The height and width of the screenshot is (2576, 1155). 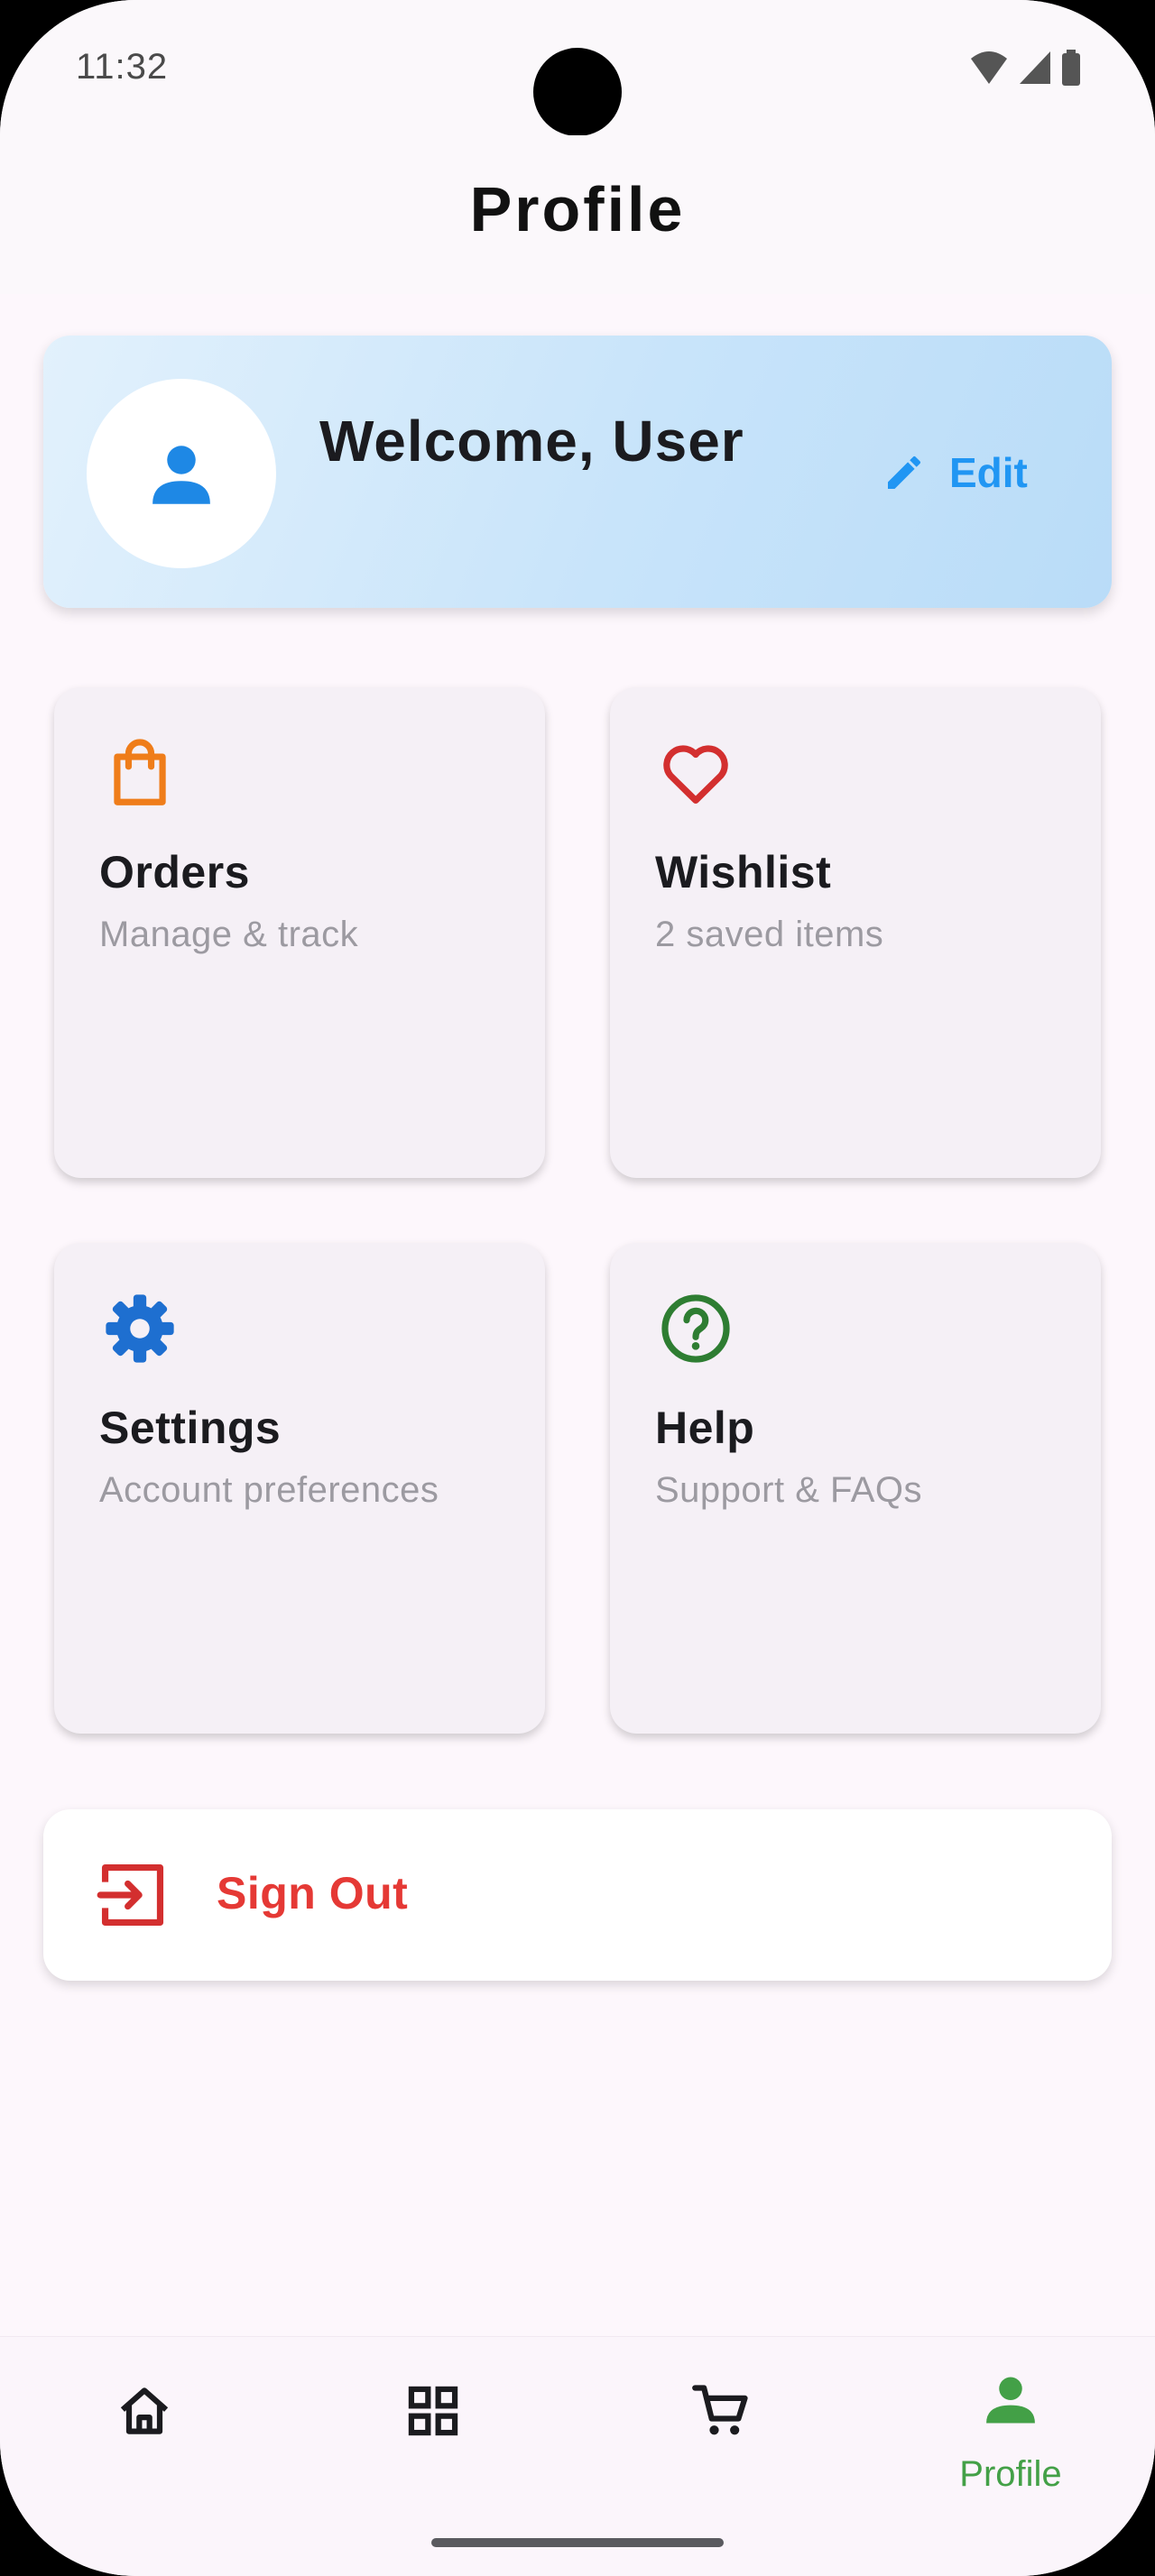 I want to click on nav-profile: Profile, so click(x=1011, y=2427).